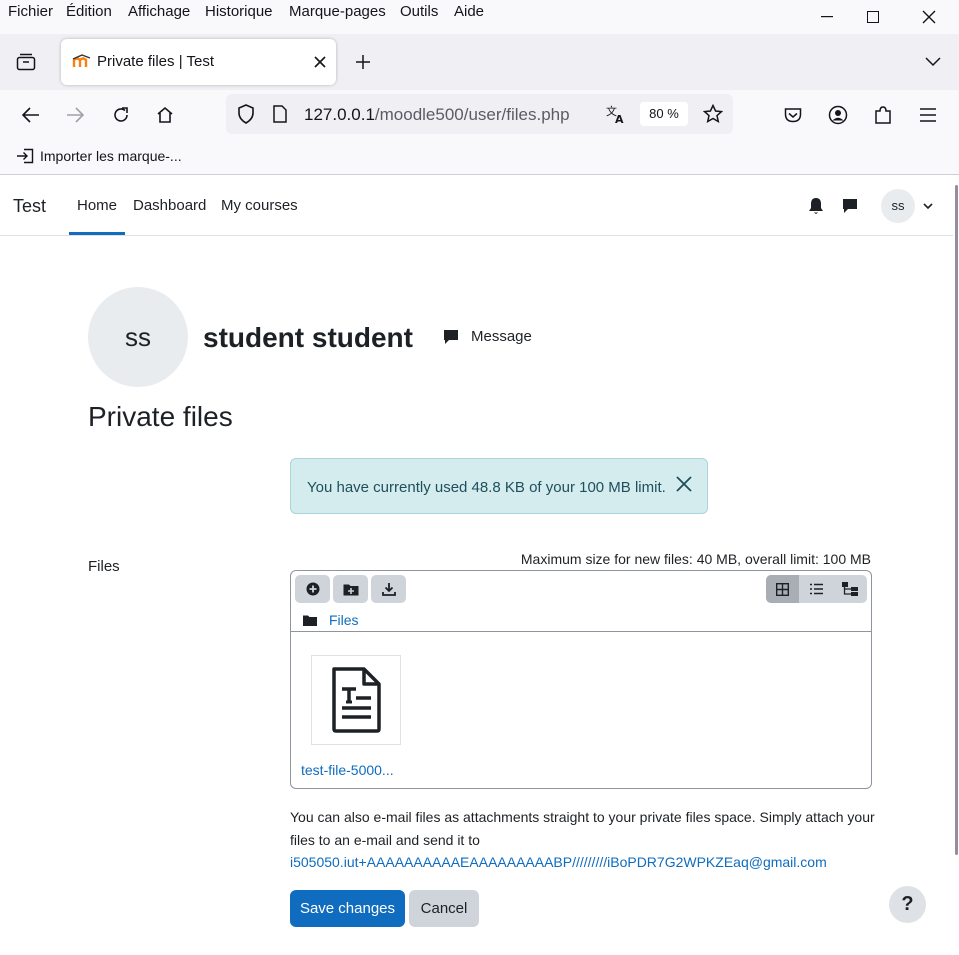 The height and width of the screenshot is (955, 959). What do you see at coordinates (850, 206) in the screenshot?
I see `messages-button` at bounding box center [850, 206].